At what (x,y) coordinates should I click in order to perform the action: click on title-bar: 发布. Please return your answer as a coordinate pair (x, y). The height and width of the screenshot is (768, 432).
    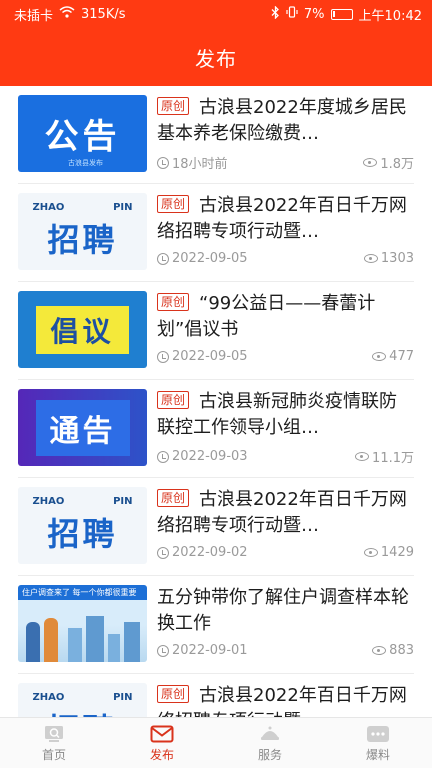
    Looking at the image, I should click on (216, 57).